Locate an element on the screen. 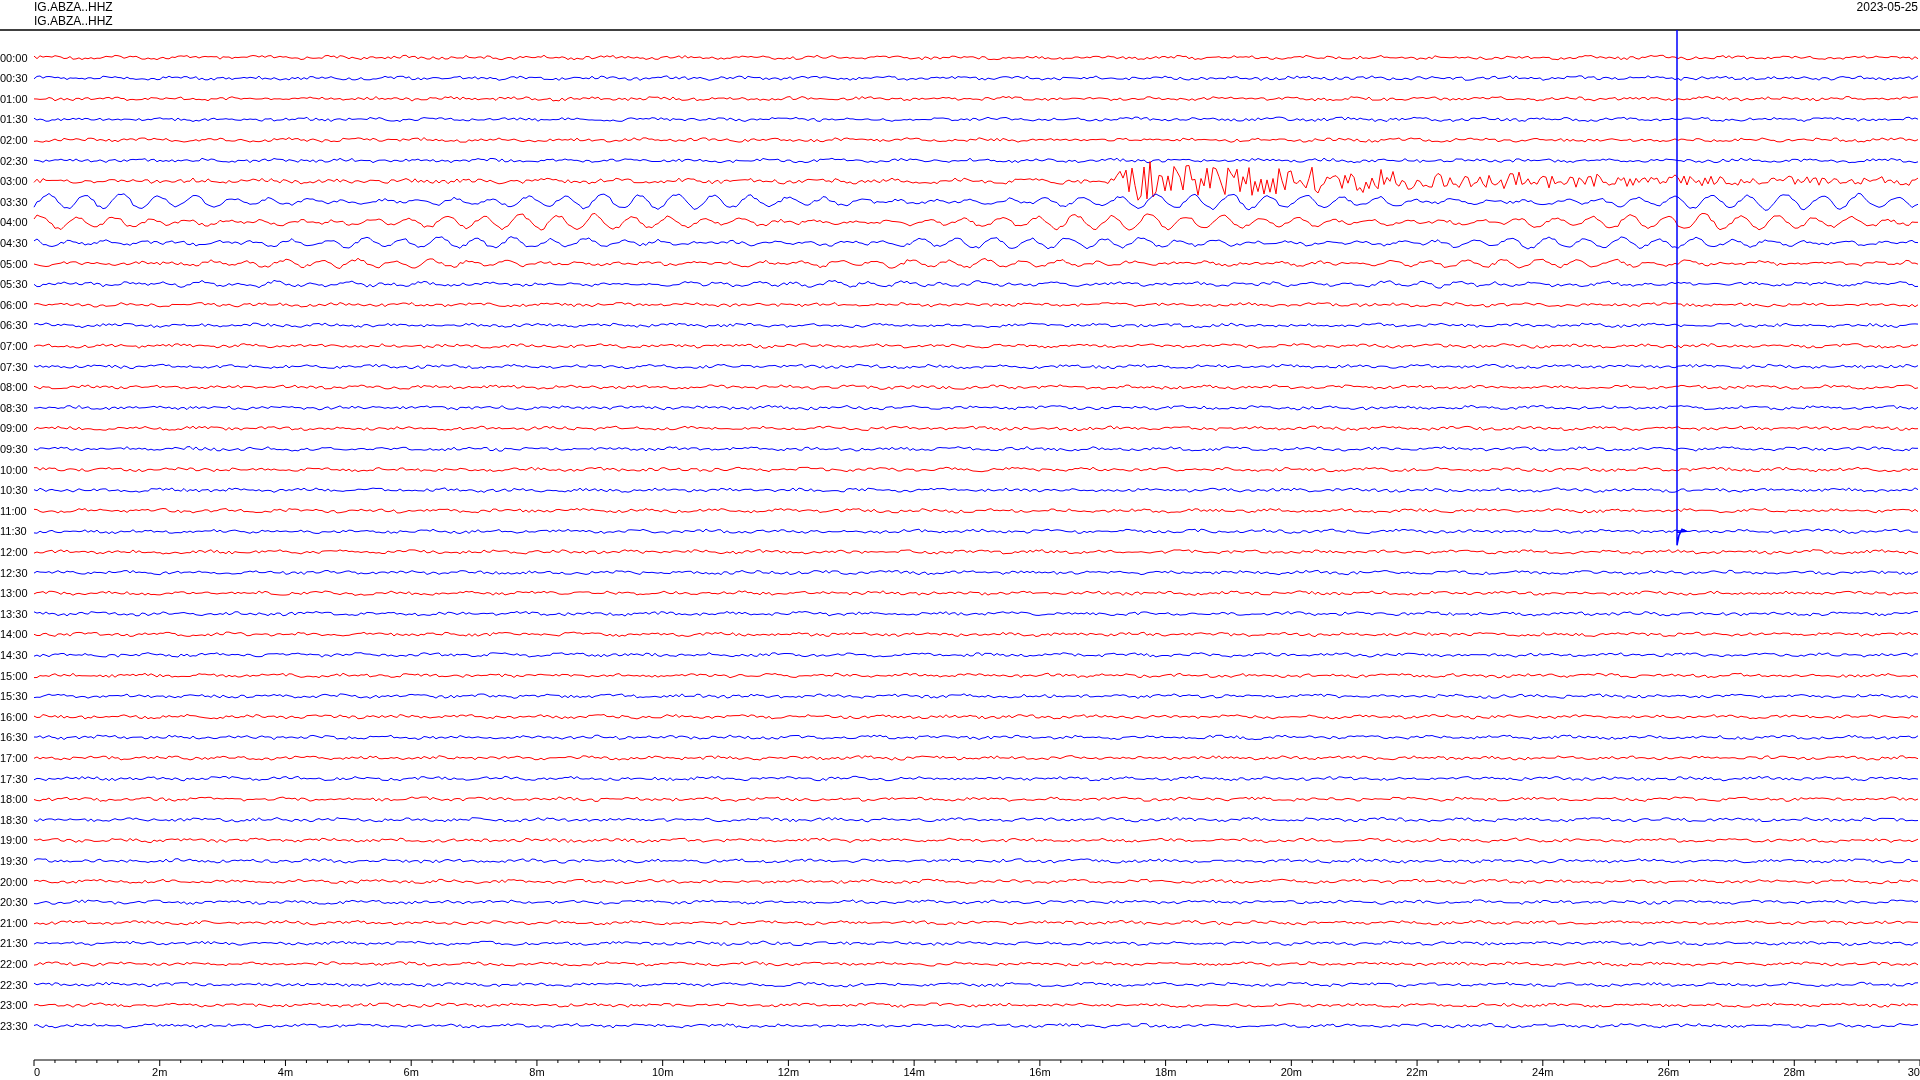 The image size is (1920, 1080). time-label: 03:30 is located at coordinates (14, 201).